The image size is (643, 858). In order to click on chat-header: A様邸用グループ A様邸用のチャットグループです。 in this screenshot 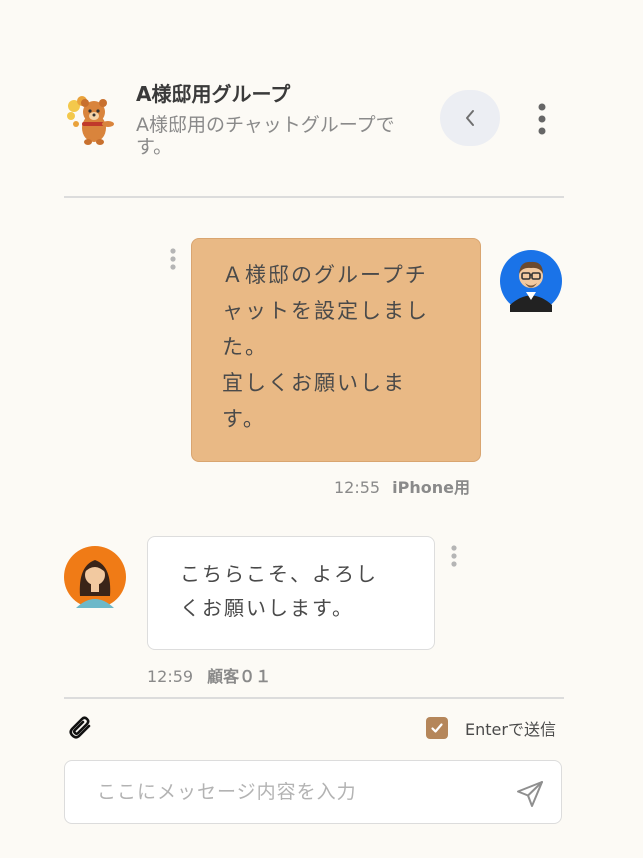, I will do `click(314, 122)`.